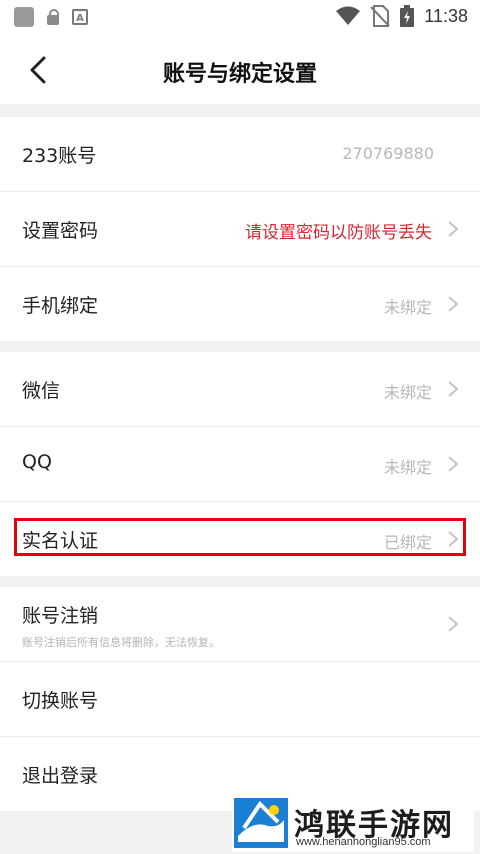 This screenshot has height=854, width=480. What do you see at coordinates (348, 15) in the screenshot?
I see `wifi-icon` at bounding box center [348, 15].